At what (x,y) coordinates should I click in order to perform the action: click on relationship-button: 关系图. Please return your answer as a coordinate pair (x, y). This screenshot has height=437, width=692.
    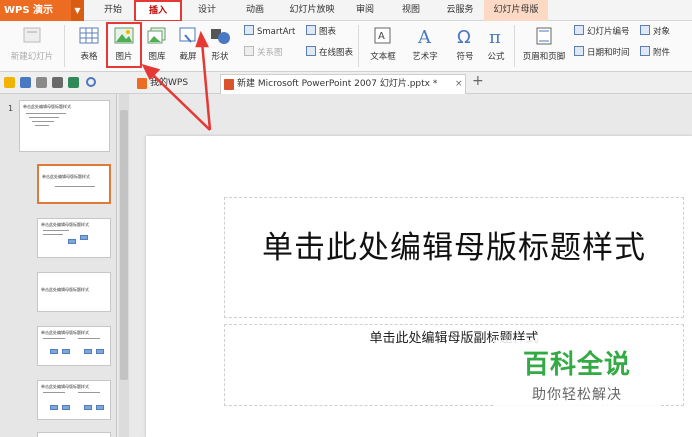
    Looking at the image, I should click on (263, 53).